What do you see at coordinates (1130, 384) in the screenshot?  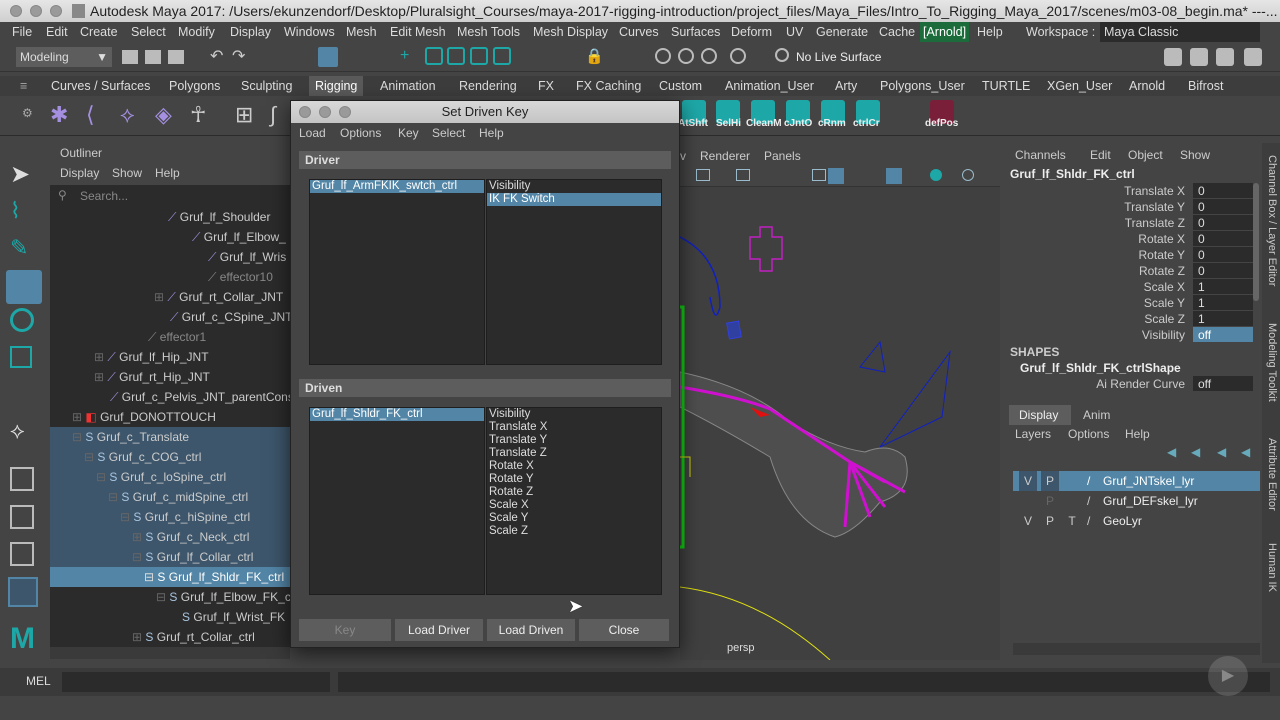 I see `channel-row: Ai Render Curve off` at bounding box center [1130, 384].